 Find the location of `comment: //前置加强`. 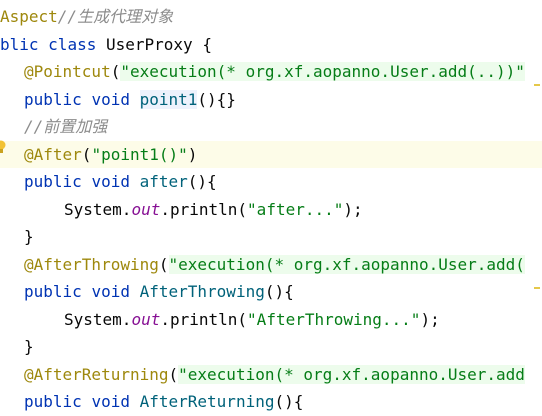

comment: //前置加强 is located at coordinates (66, 126).